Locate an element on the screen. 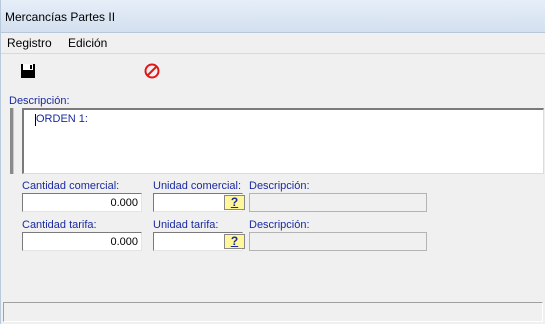 The width and height of the screenshot is (546, 324). menu-bar: Registro Edición is located at coordinates (273, 43).